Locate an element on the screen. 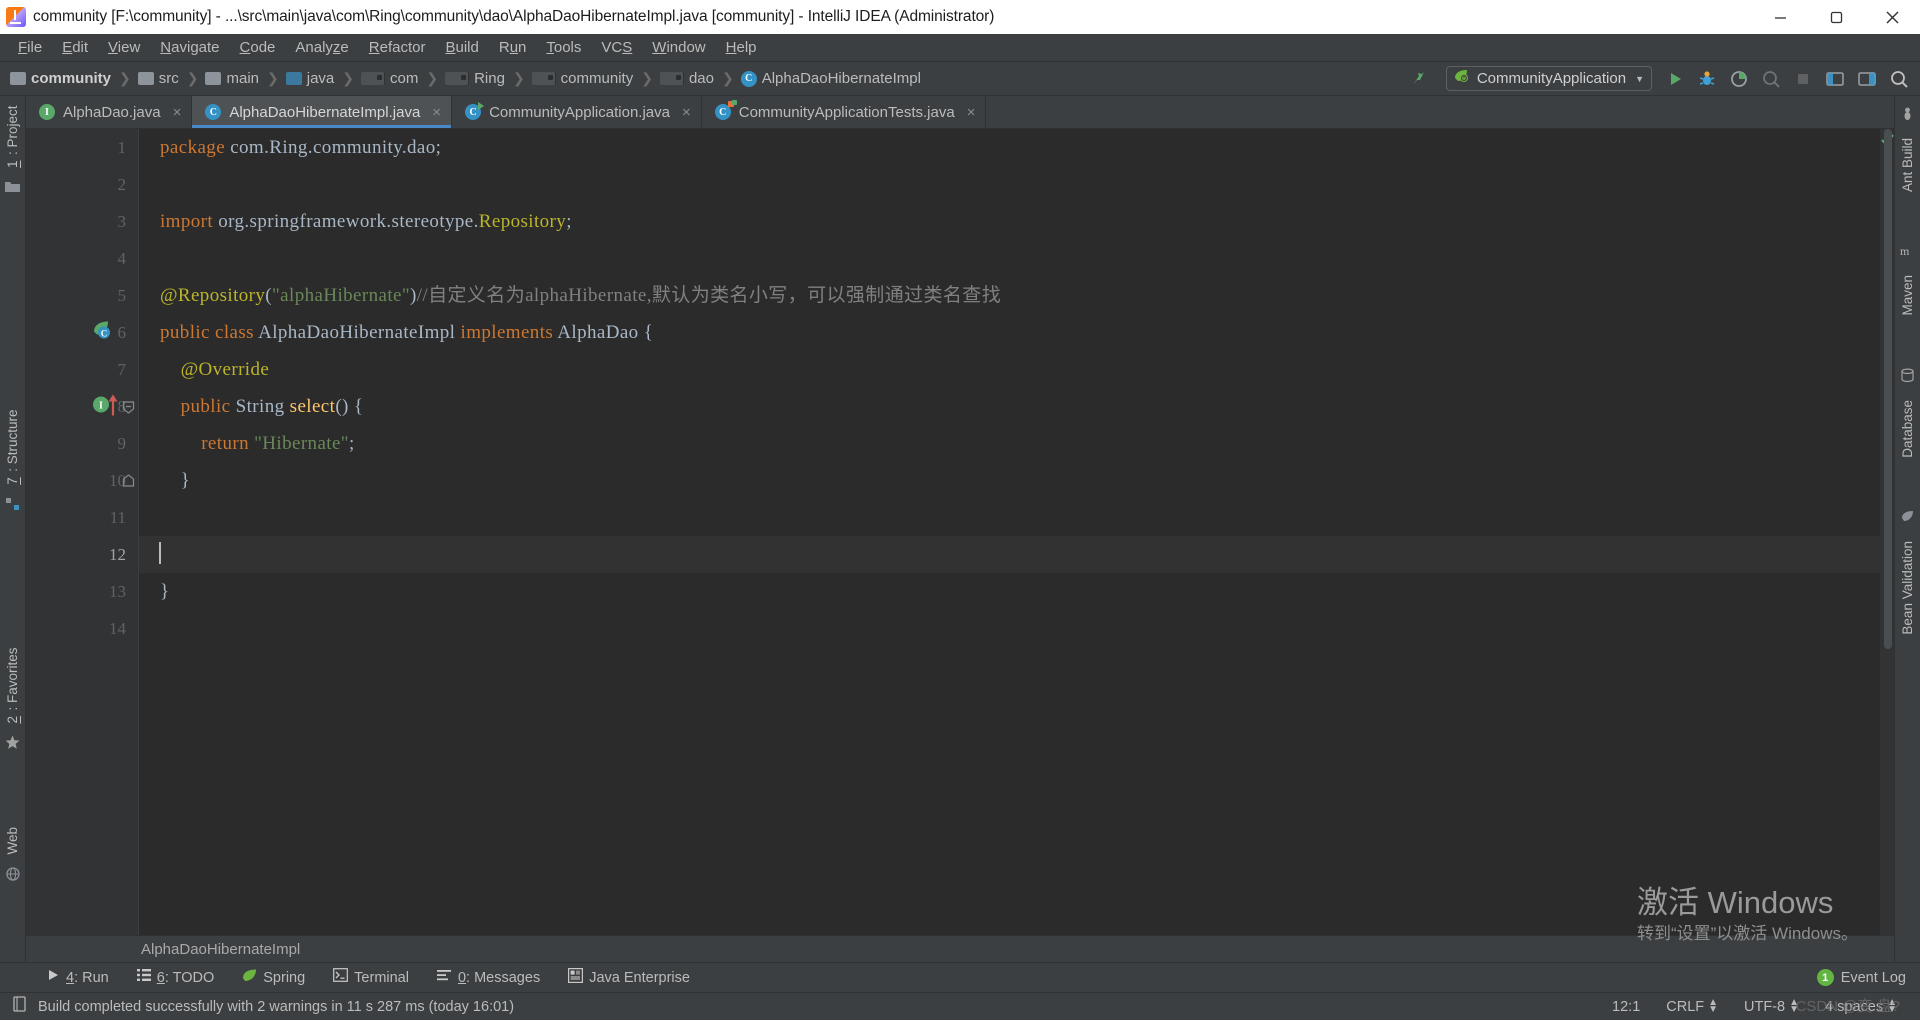  gutter-line: 1 is located at coordinates (82, 147).